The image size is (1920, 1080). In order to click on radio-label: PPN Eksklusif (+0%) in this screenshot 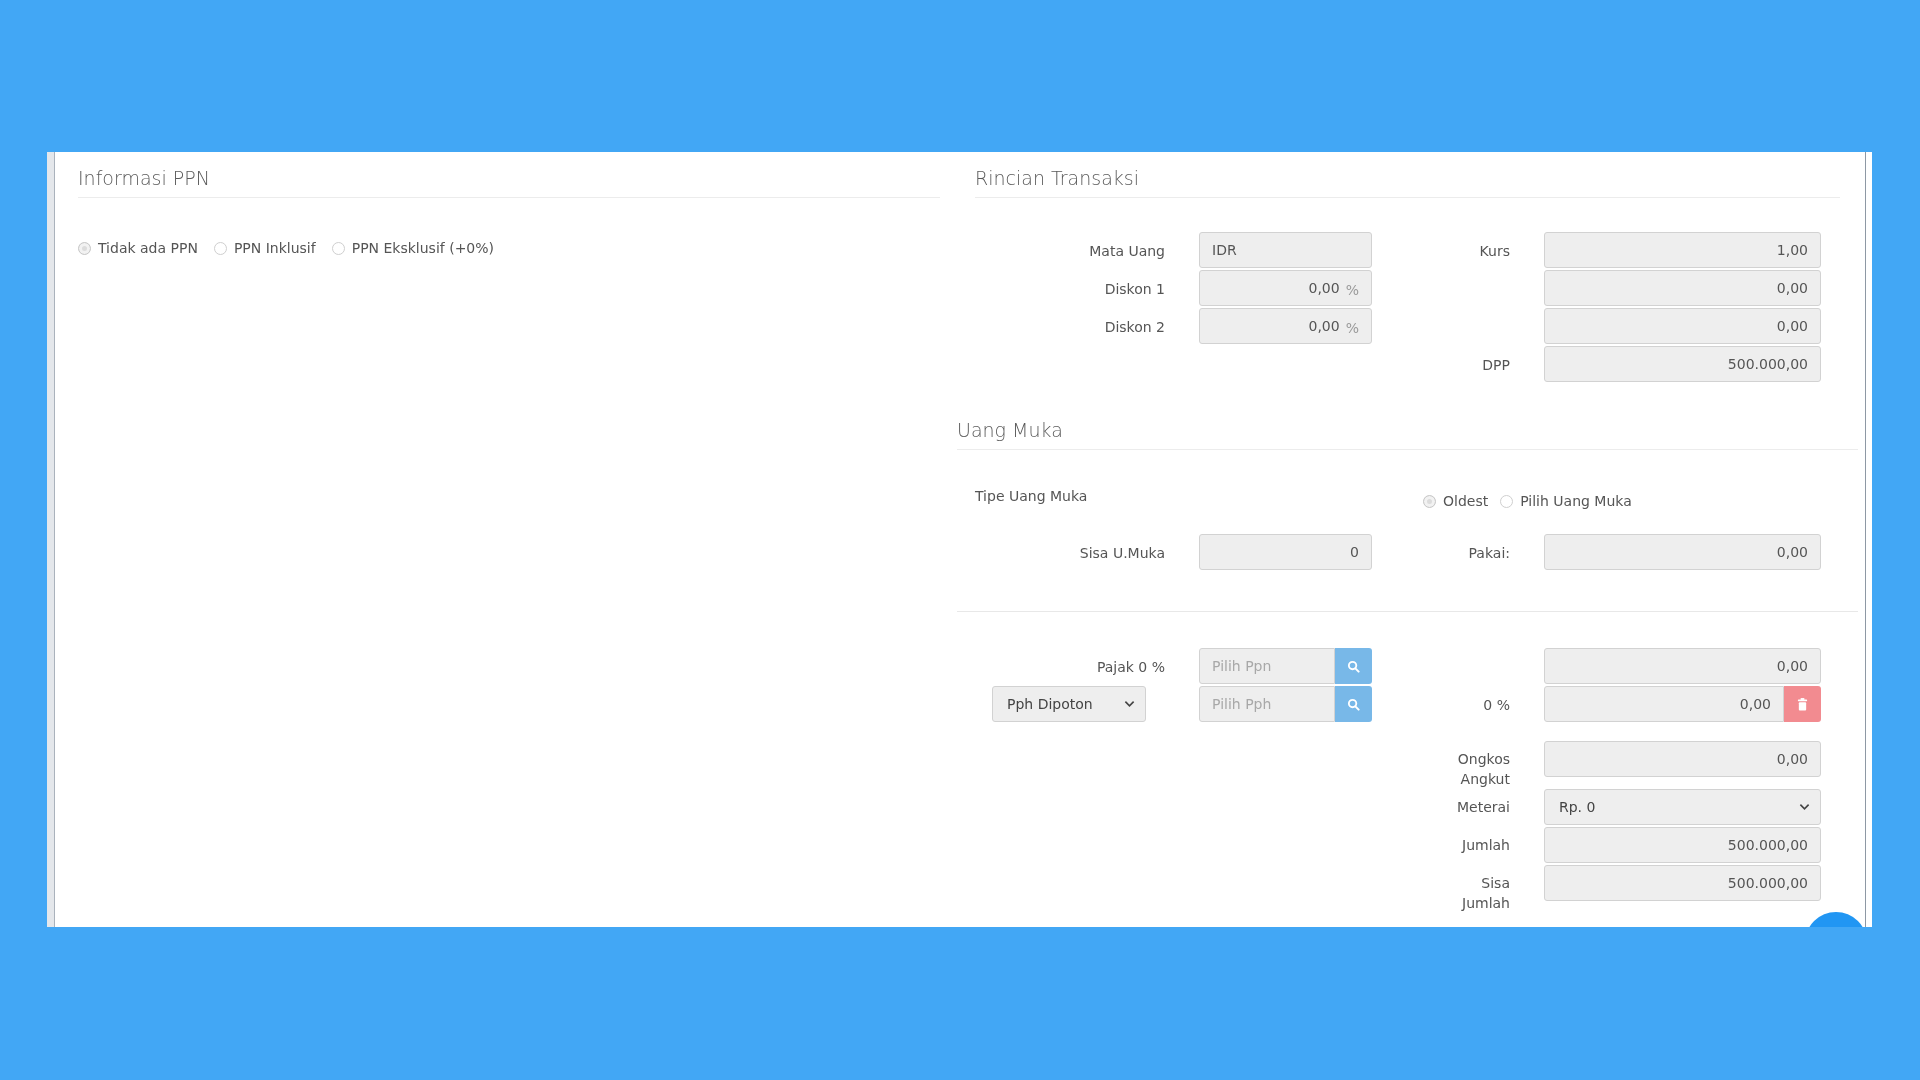, I will do `click(423, 248)`.